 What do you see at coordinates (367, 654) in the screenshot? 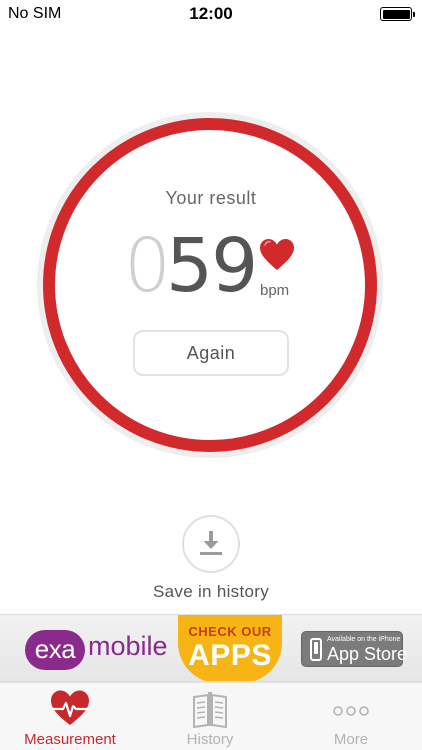
I see `app-store-text: App Store` at bounding box center [367, 654].